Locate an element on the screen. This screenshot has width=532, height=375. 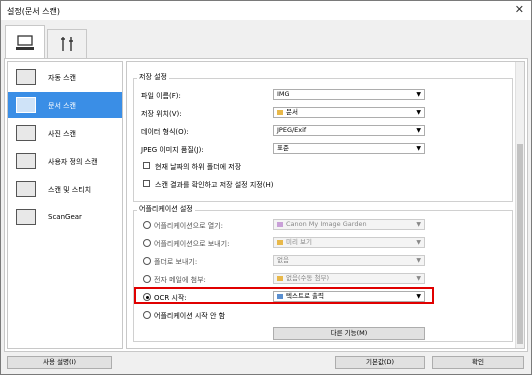
tab-bar is located at coordinates (266, 39).